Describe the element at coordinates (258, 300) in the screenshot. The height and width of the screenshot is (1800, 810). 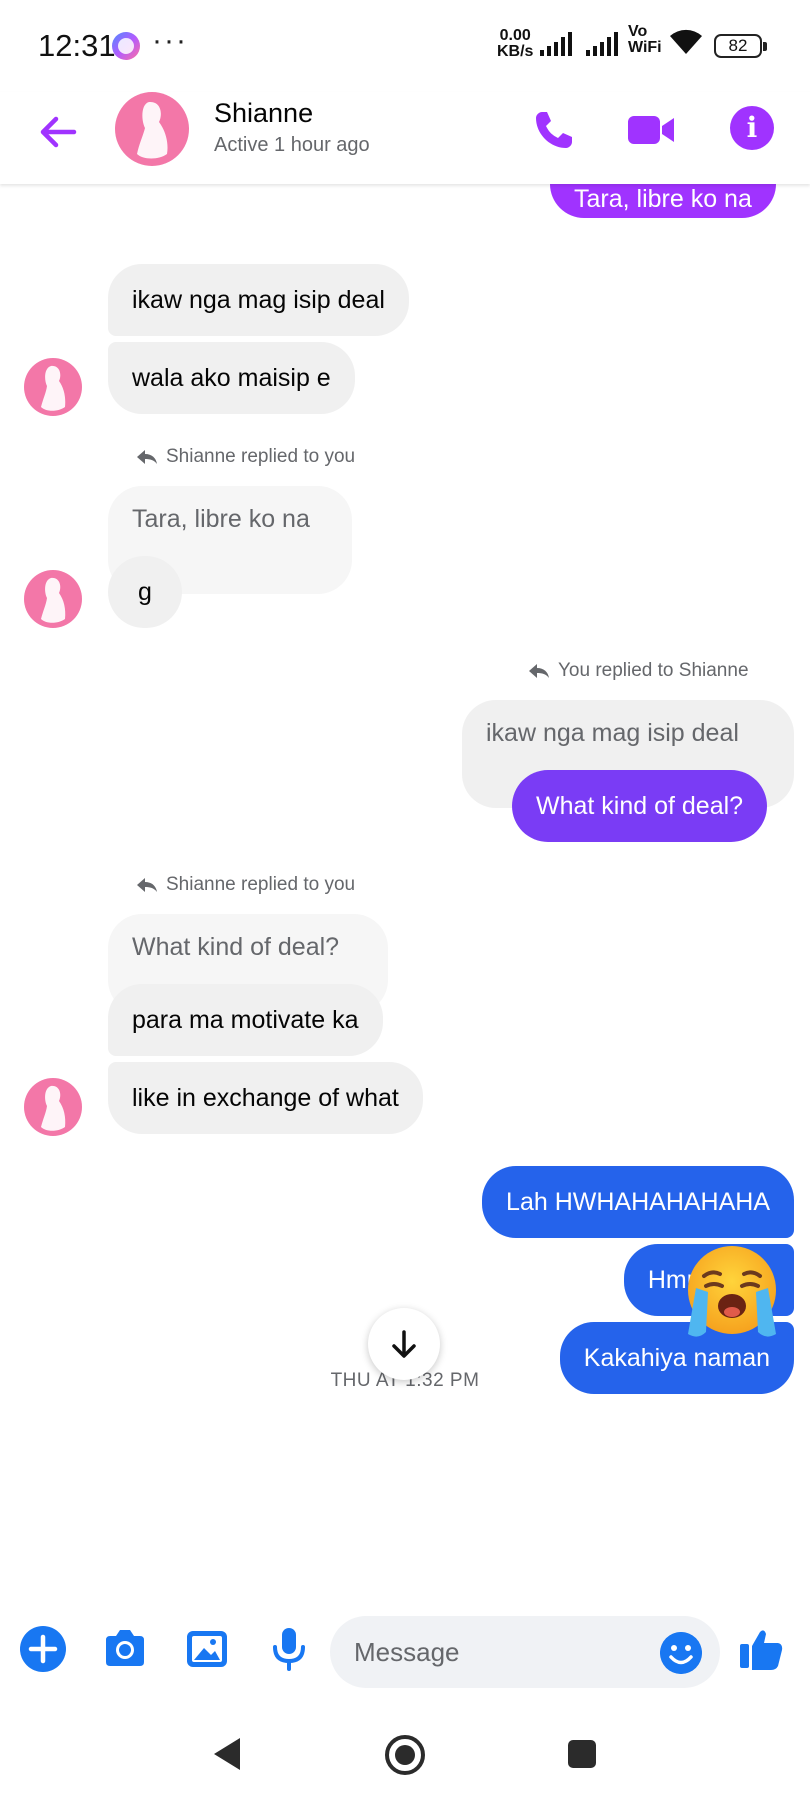
I see `incoming-message: ikaw nga mag isip deal` at that location.